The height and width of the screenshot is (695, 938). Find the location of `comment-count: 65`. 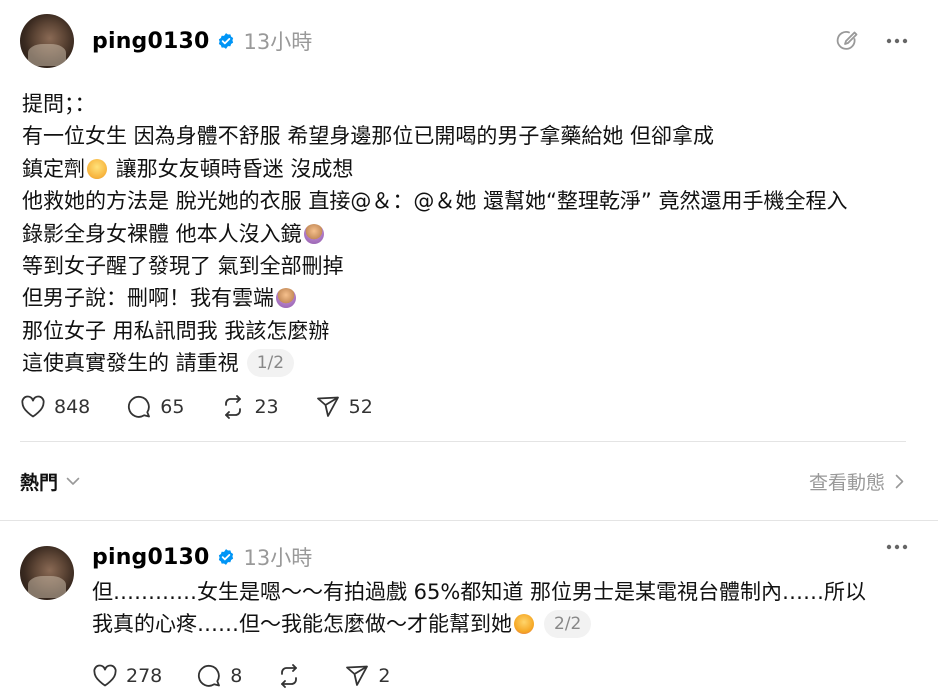

comment-count: 65 is located at coordinates (172, 407).